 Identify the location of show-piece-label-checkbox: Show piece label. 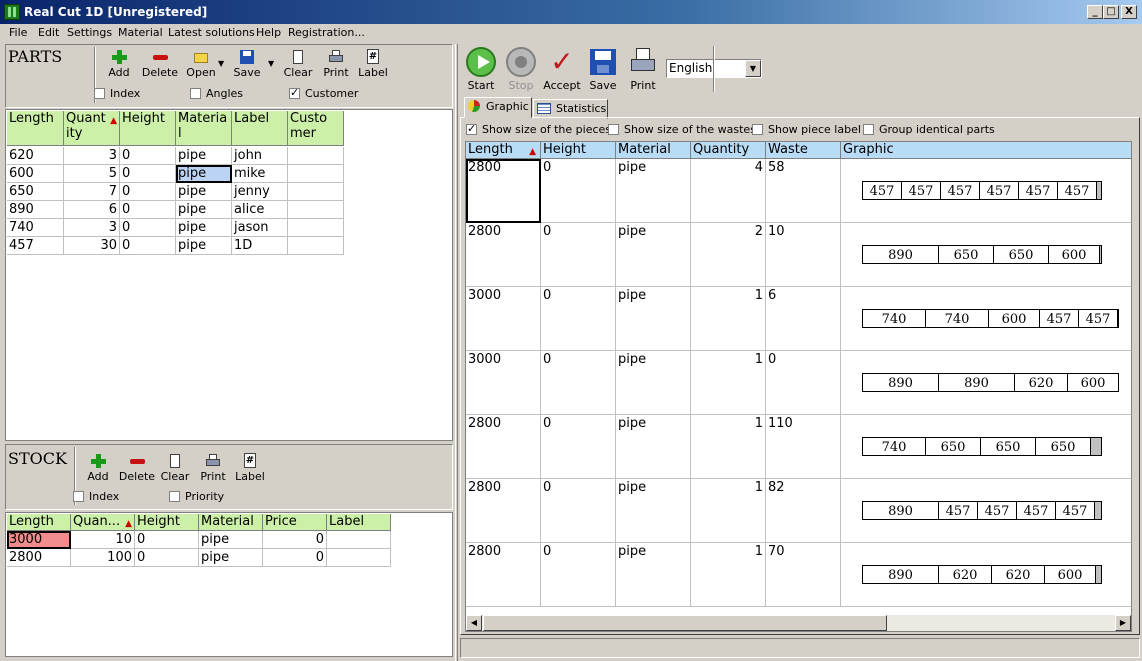
(806, 129).